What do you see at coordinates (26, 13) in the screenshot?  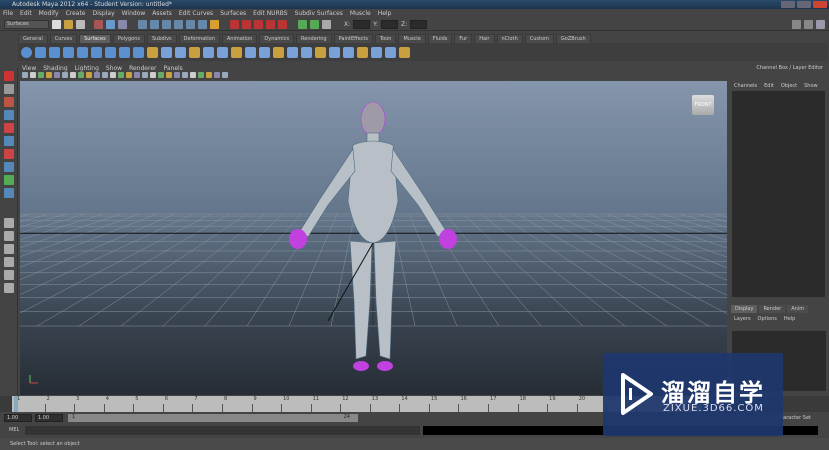 I see `menu-edit: Edit` at bounding box center [26, 13].